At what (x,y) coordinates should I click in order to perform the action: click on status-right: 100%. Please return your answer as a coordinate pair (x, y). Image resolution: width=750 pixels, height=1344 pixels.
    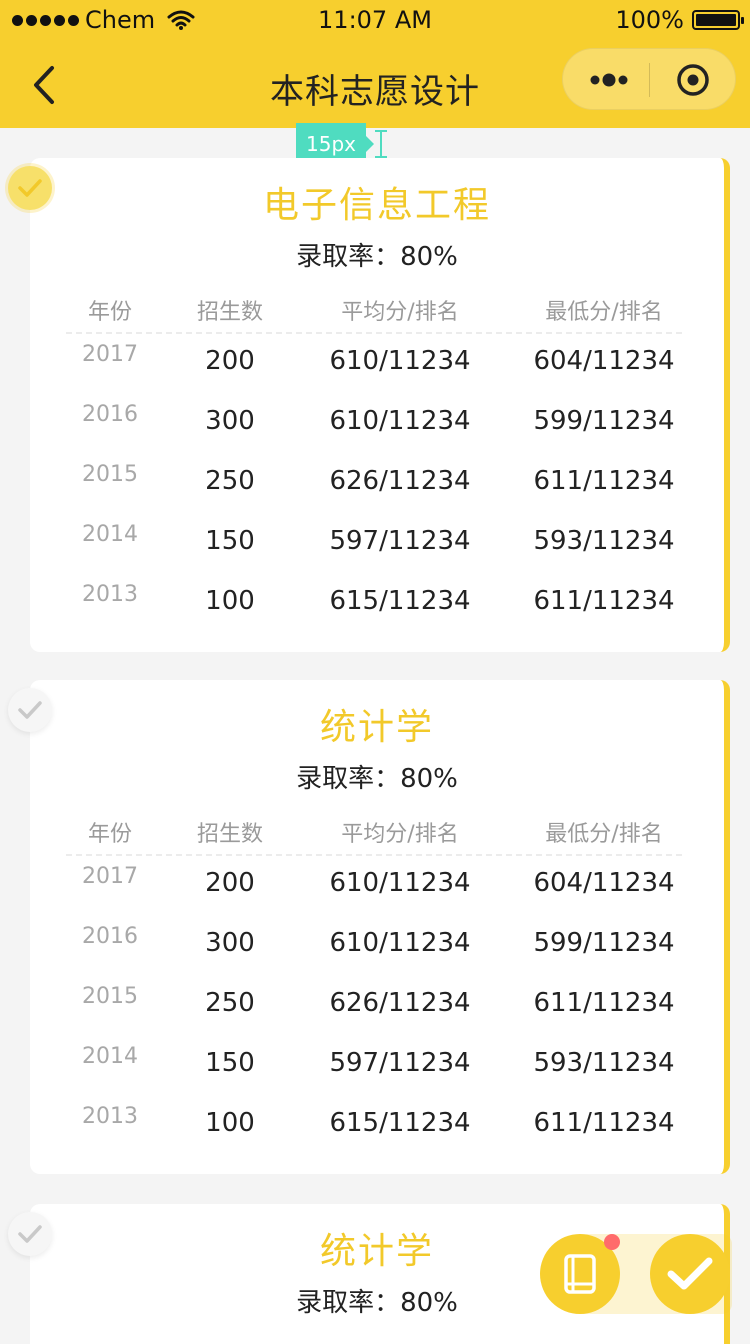
    Looking at the image, I should click on (679, 20).